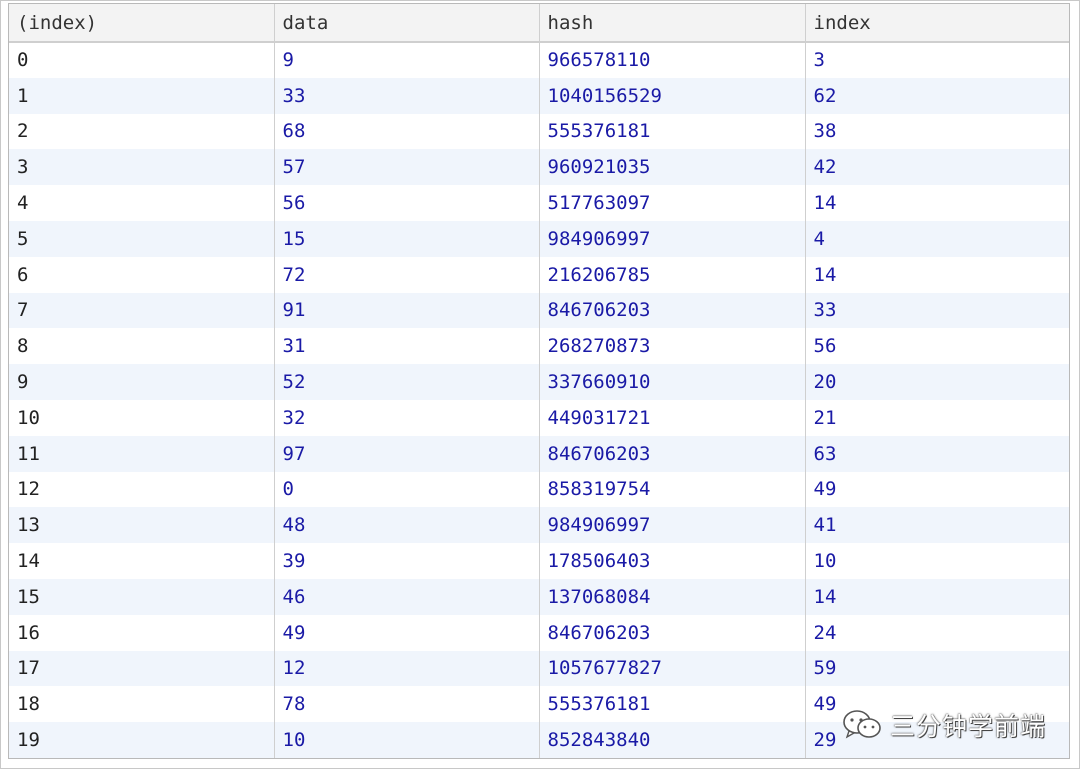 The image size is (1080, 769). What do you see at coordinates (407, 310) in the screenshot?
I see `data-cell: 91` at bounding box center [407, 310].